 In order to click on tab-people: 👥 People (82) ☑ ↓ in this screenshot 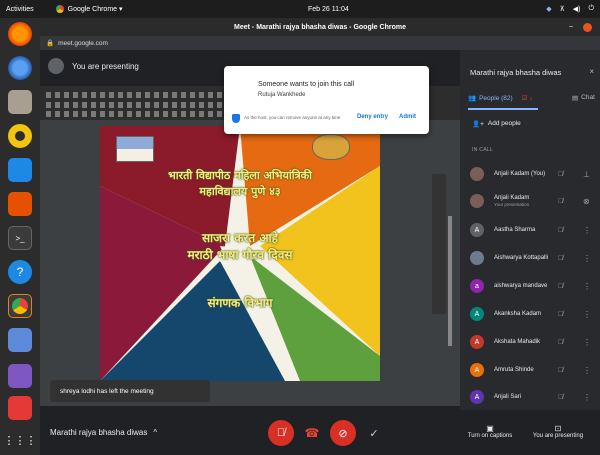, I will do `click(500, 98)`.